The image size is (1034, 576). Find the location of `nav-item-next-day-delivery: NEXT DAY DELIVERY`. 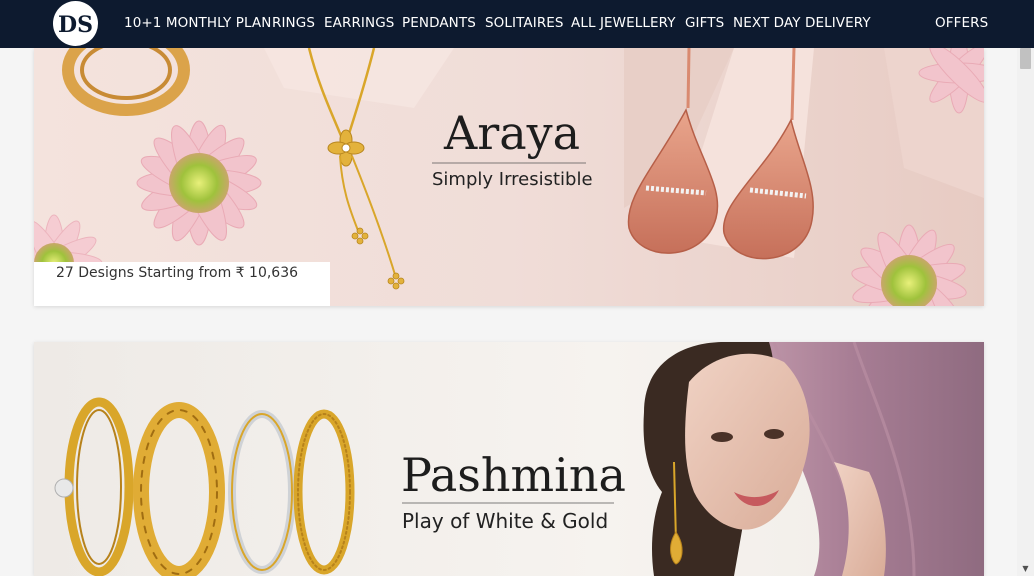

nav-item-next-day-delivery: NEXT DAY DELIVERY is located at coordinates (802, 23).